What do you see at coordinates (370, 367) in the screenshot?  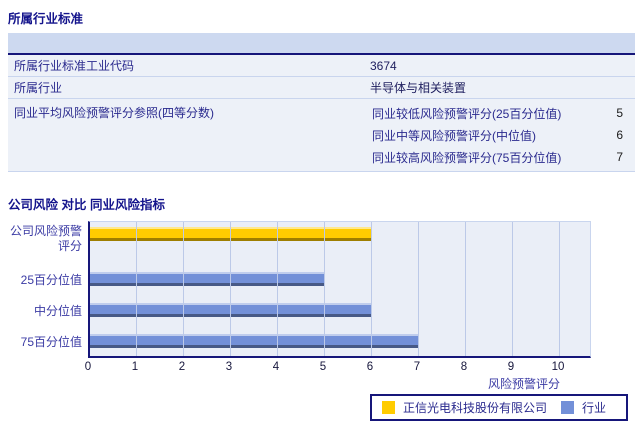 I see `x-tick-label: 6` at bounding box center [370, 367].